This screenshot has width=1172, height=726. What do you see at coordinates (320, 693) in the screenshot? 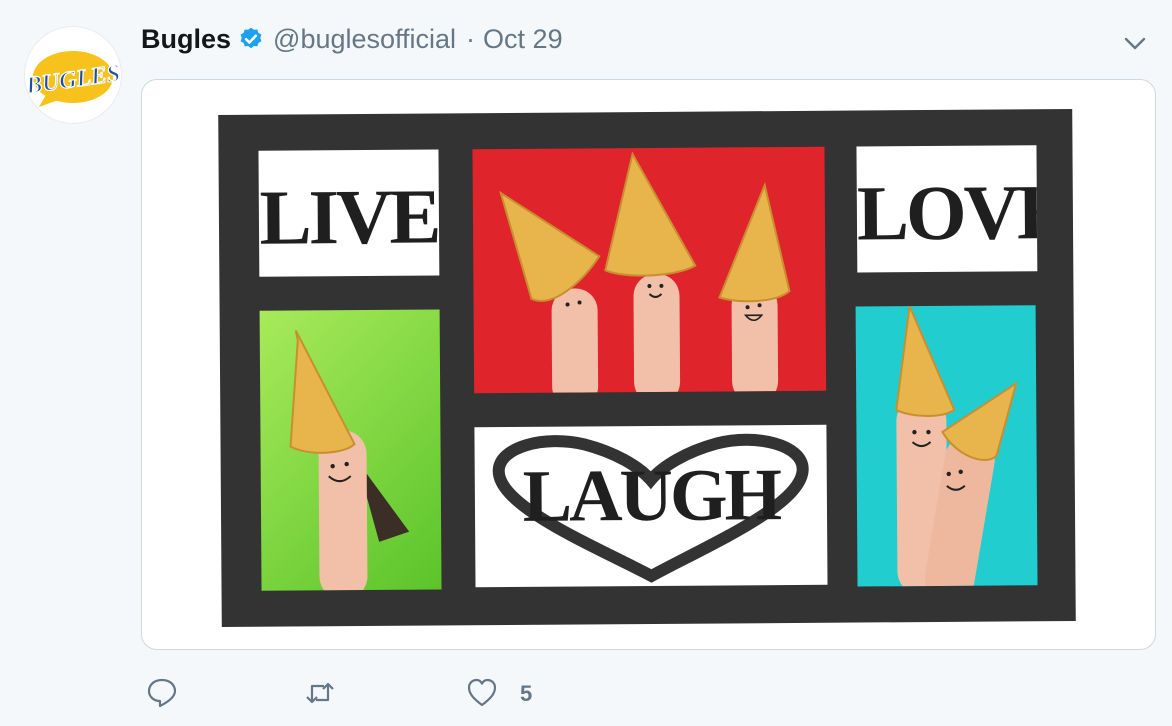
I see `retweet-icon` at bounding box center [320, 693].